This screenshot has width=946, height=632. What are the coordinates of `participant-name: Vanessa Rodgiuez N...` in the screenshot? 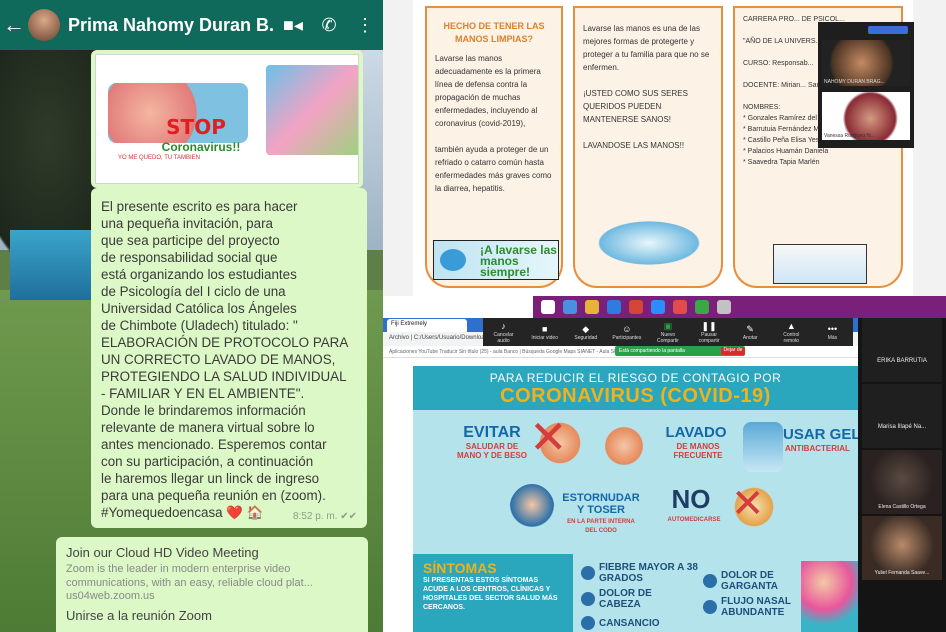 It's located at (849, 136).